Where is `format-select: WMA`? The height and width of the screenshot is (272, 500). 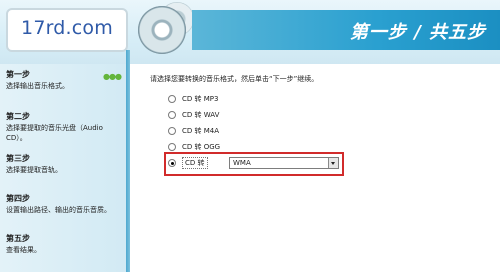
format-select: WMA is located at coordinates (284, 163).